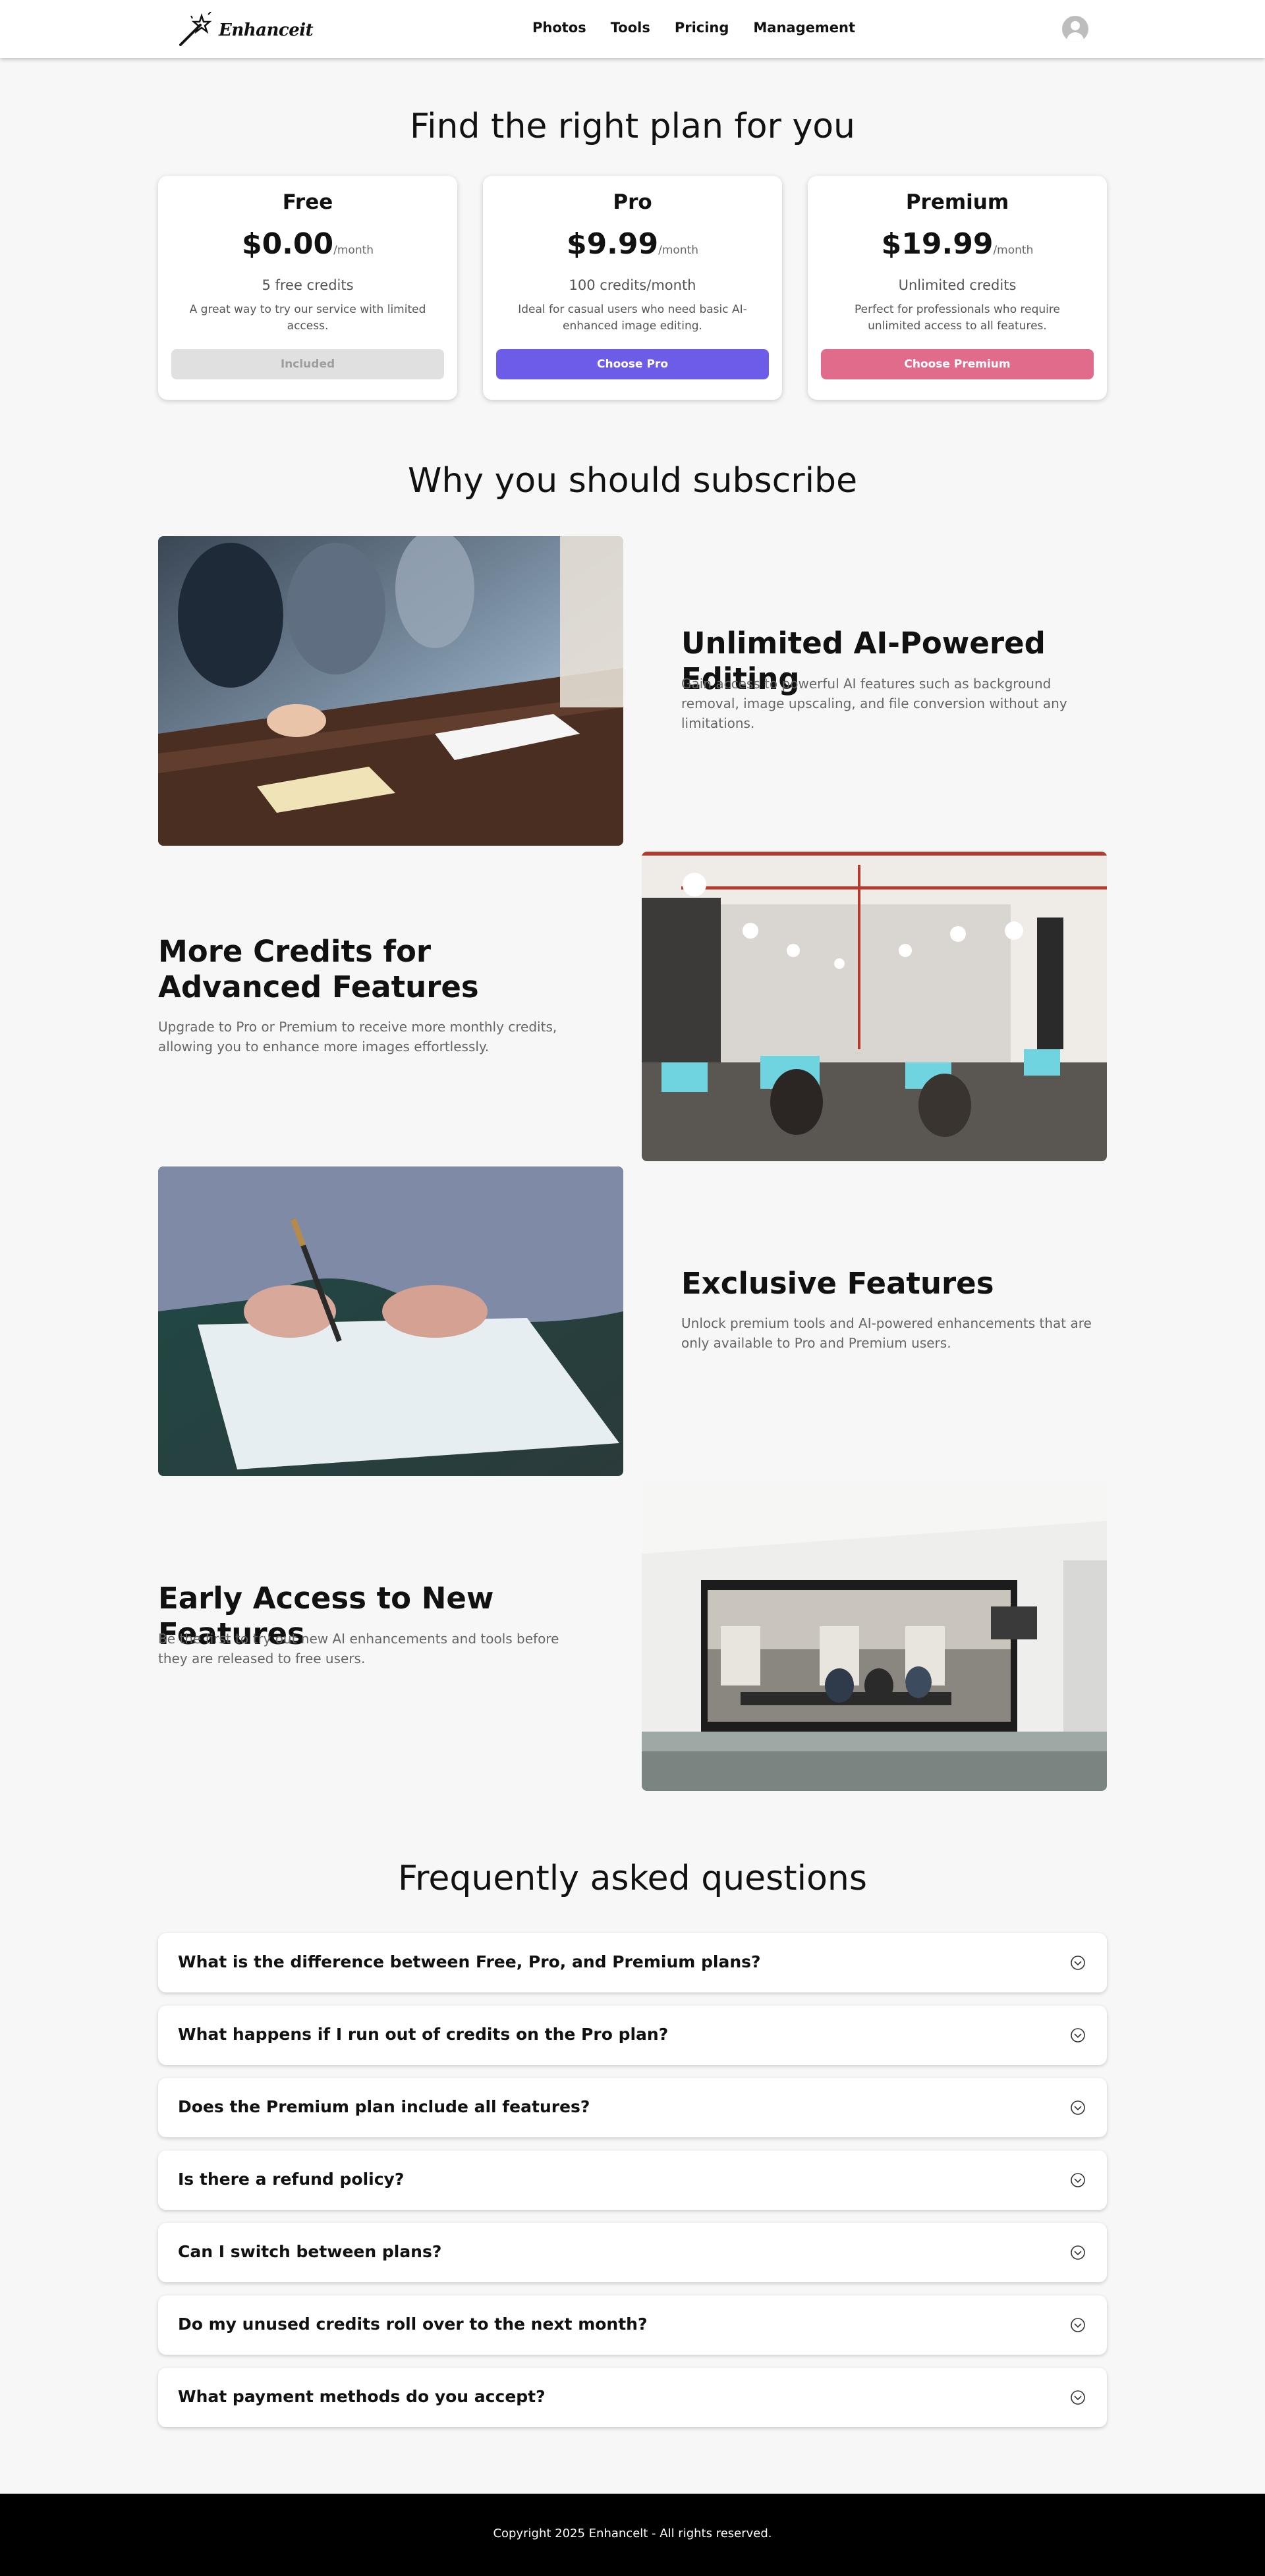 This screenshot has width=1265, height=2576. What do you see at coordinates (632, 2180) in the screenshot?
I see `faq-item: Is there a refund policy?` at bounding box center [632, 2180].